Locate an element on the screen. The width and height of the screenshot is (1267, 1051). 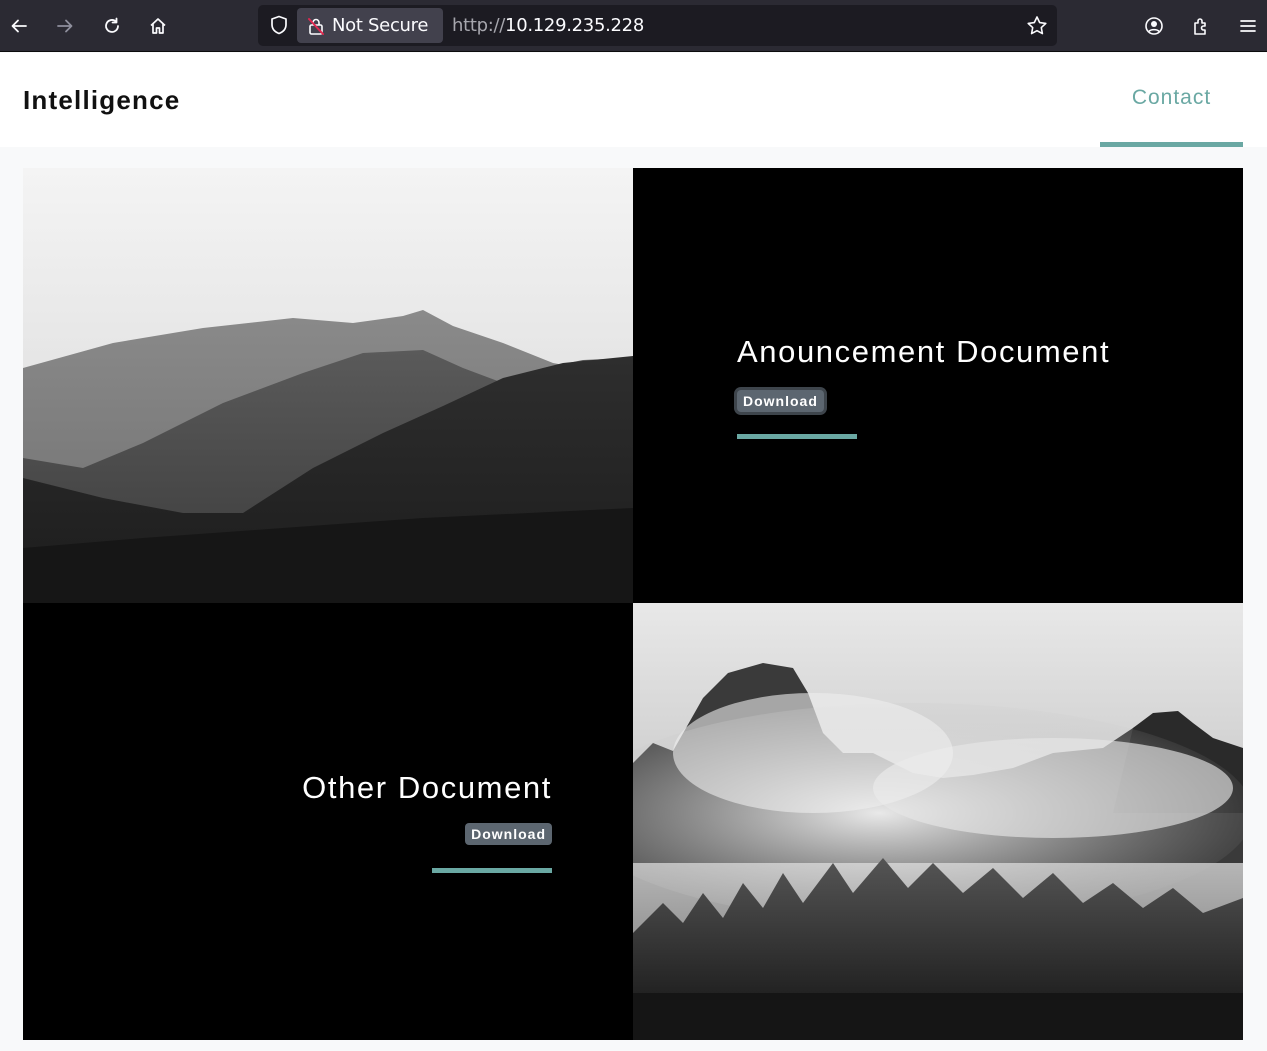
site-brand: Intelligence is located at coordinates (101, 100).